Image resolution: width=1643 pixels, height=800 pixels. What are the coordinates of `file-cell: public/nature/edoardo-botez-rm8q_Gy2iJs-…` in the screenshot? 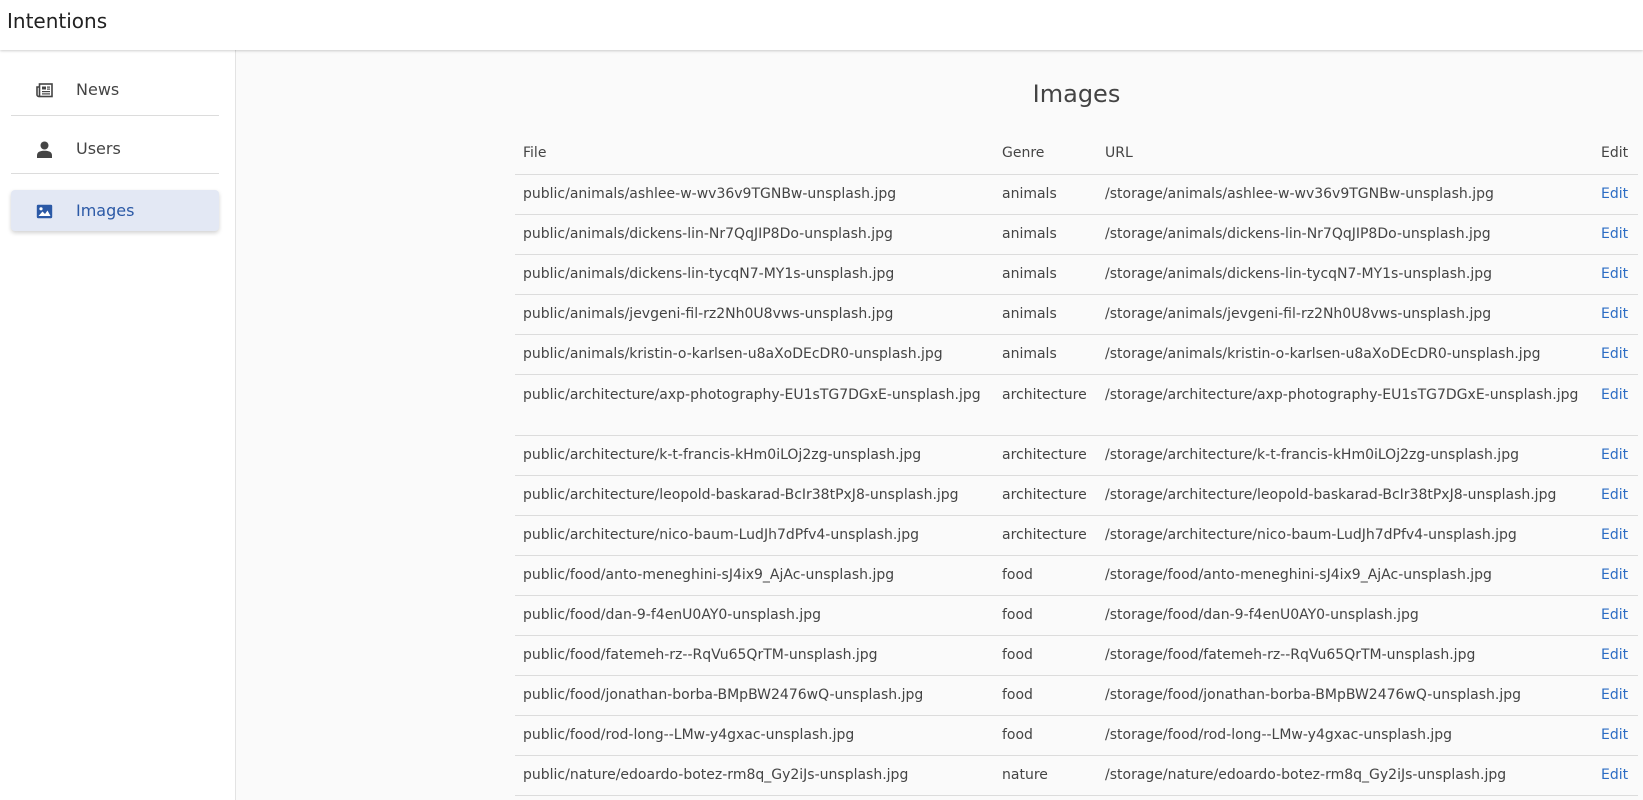 It's located at (754, 775).